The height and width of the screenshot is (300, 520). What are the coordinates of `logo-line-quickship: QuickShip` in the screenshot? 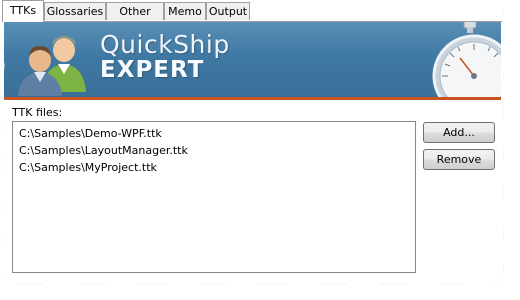 It's located at (165, 44).